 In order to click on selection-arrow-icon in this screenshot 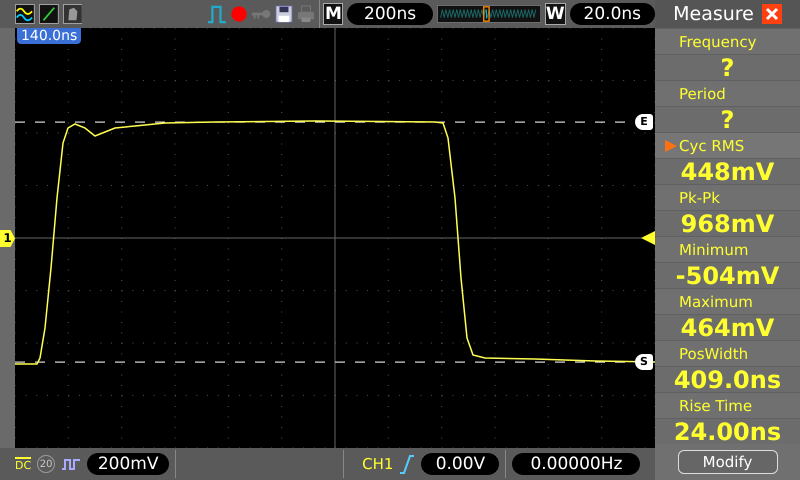, I will do `click(671, 146)`.